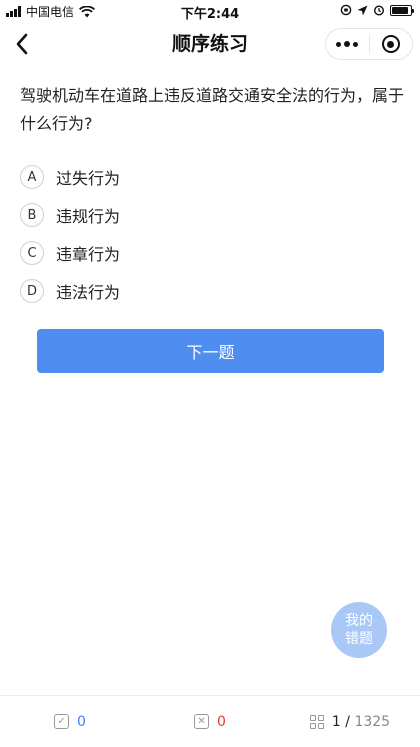  Describe the element at coordinates (88, 292) in the screenshot. I see `option-text: 违法行为` at that location.